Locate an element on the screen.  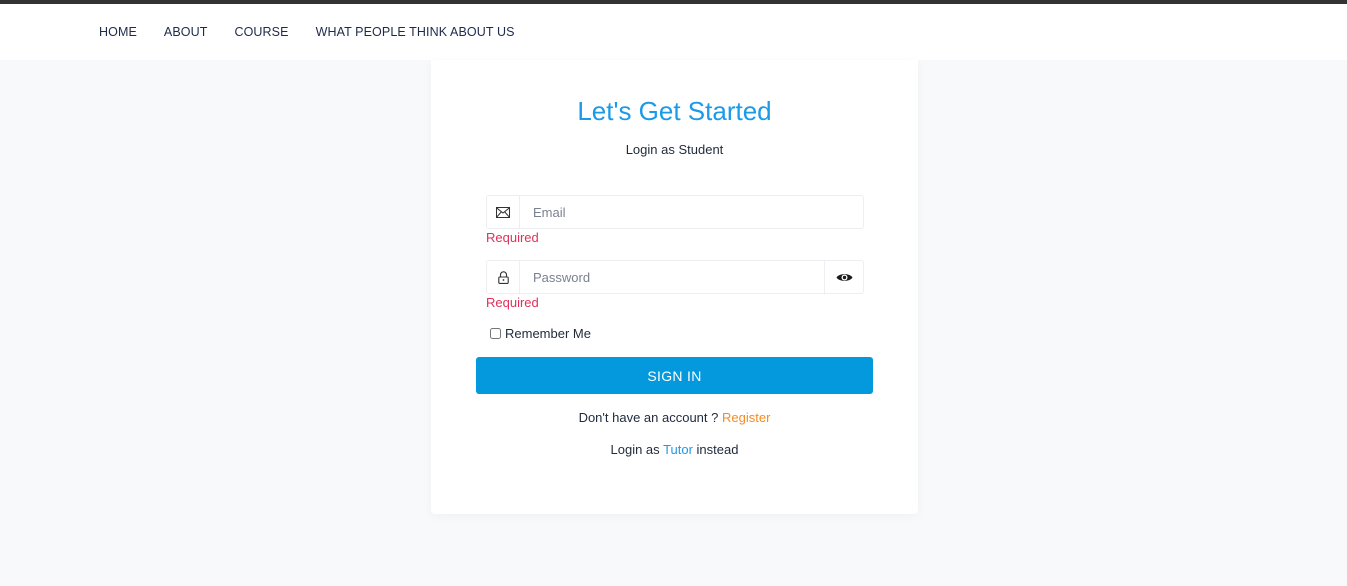
page-title: Let's Get Started is located at coordinates (674, 111).